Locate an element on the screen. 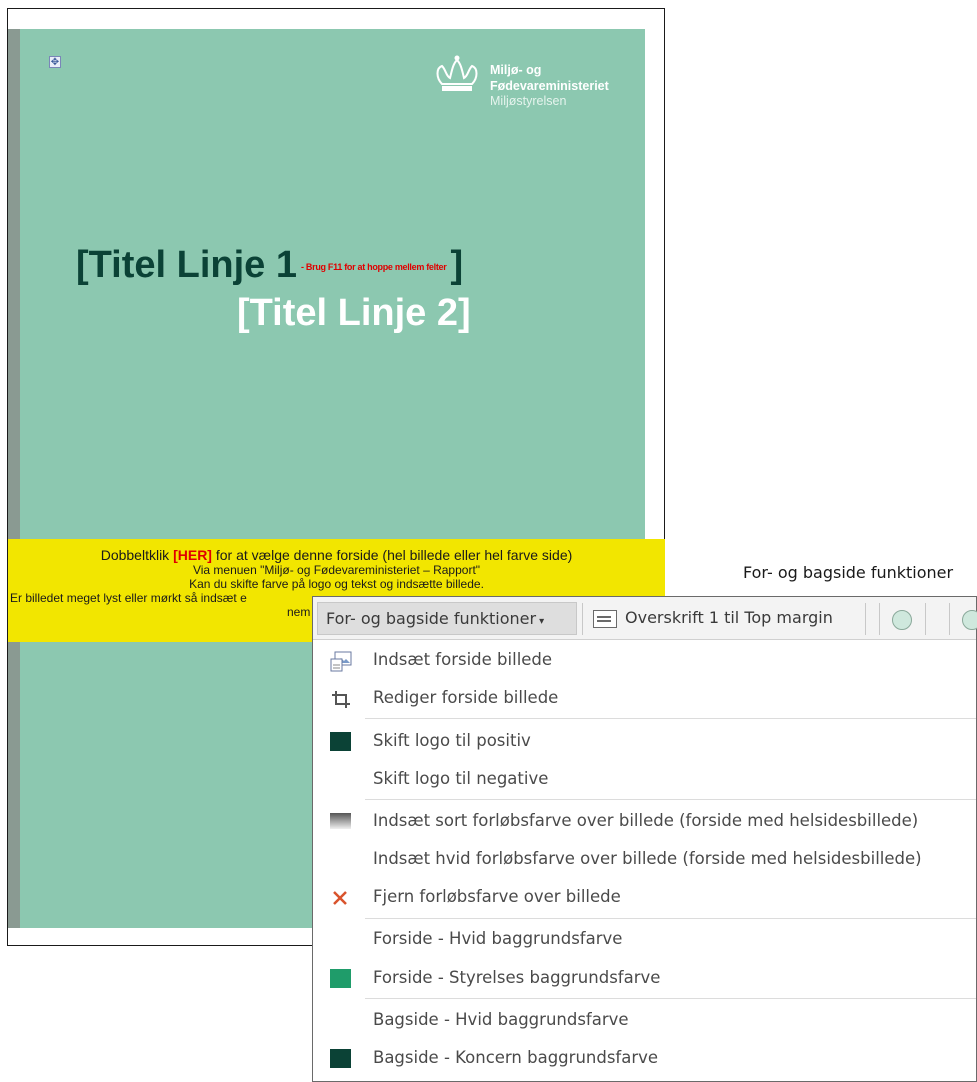 The height and width of the screenshot is (1082, 977). menu-item-label: Bagside - Koncern baggrundsfarve is located at coordinates (516, 1057).